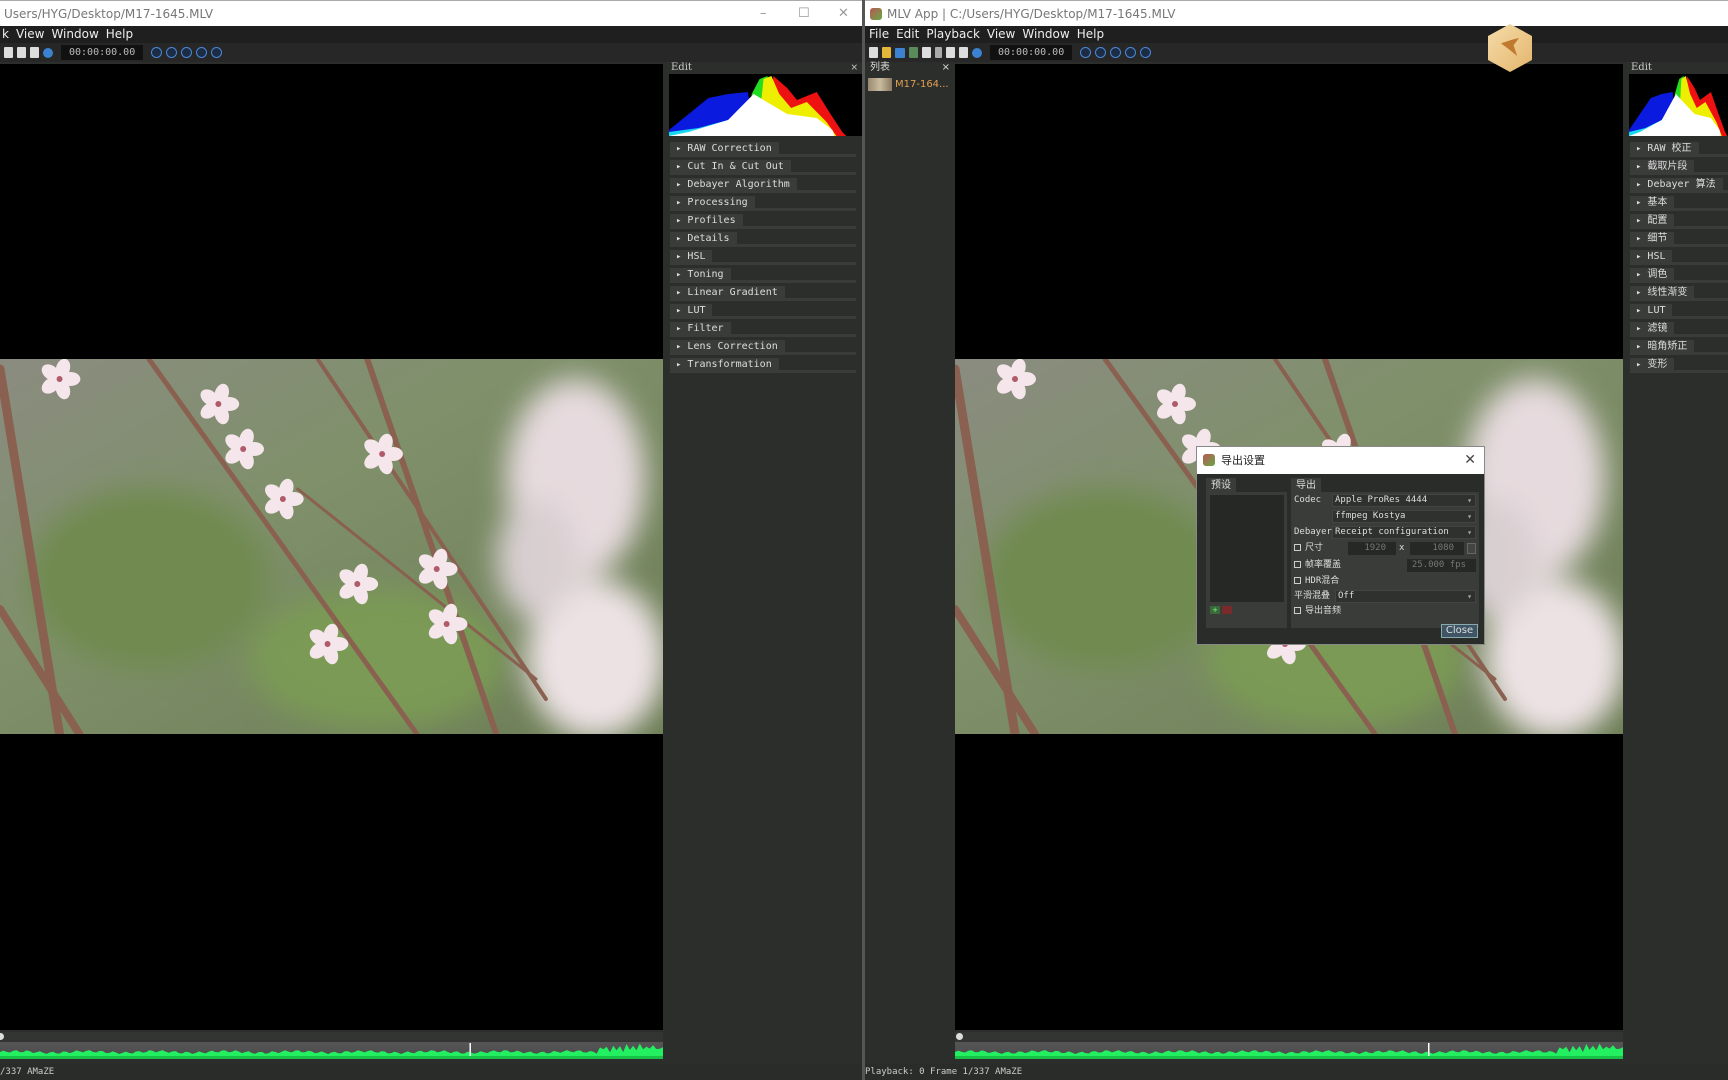 This screenshot has height=1080, width=1728. What do you see at coordinates (1437, 548) in the screenshot?
I see `height-spinbox: 1080` at bounding box center [1437, 548].